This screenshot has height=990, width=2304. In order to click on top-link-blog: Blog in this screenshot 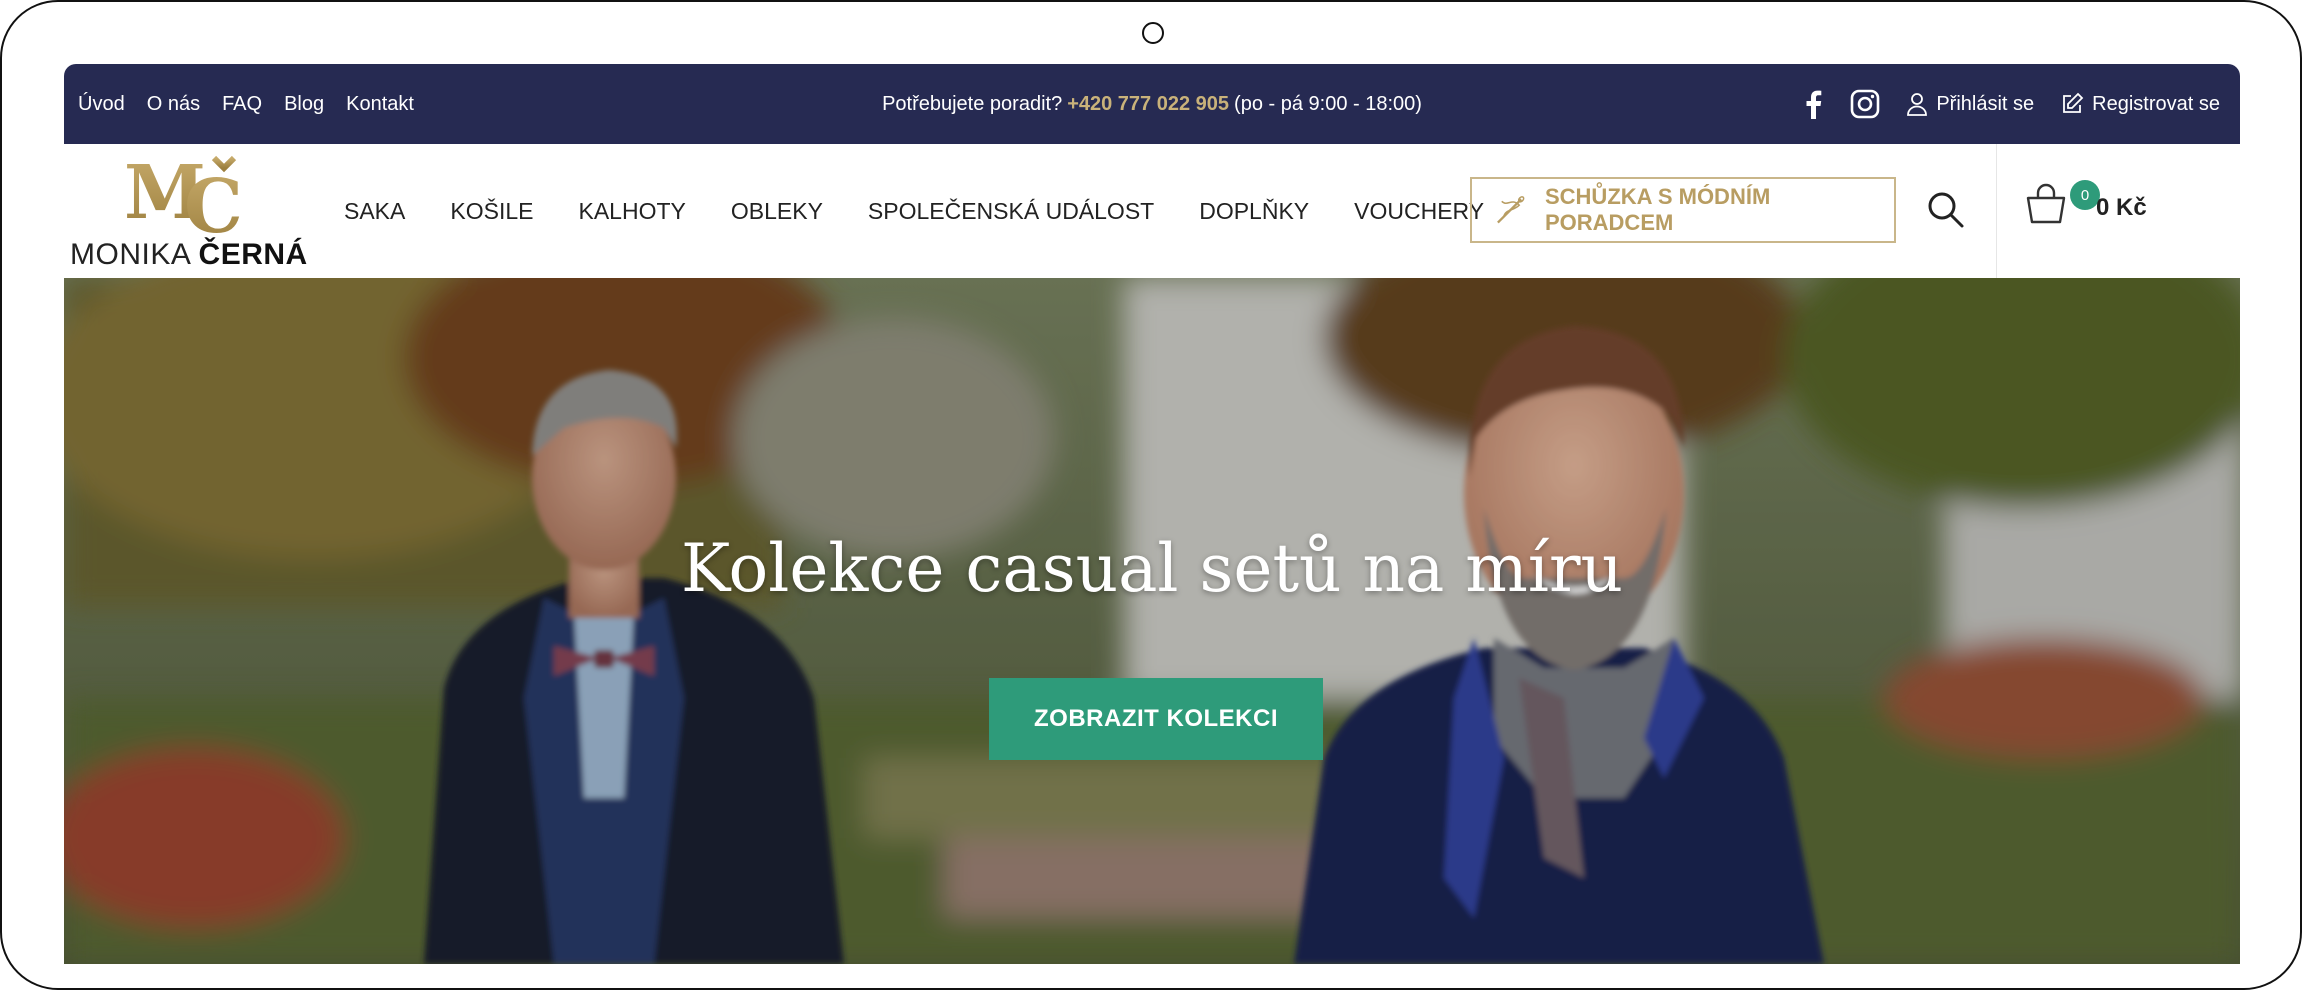, I will do `click(304, 104)`.